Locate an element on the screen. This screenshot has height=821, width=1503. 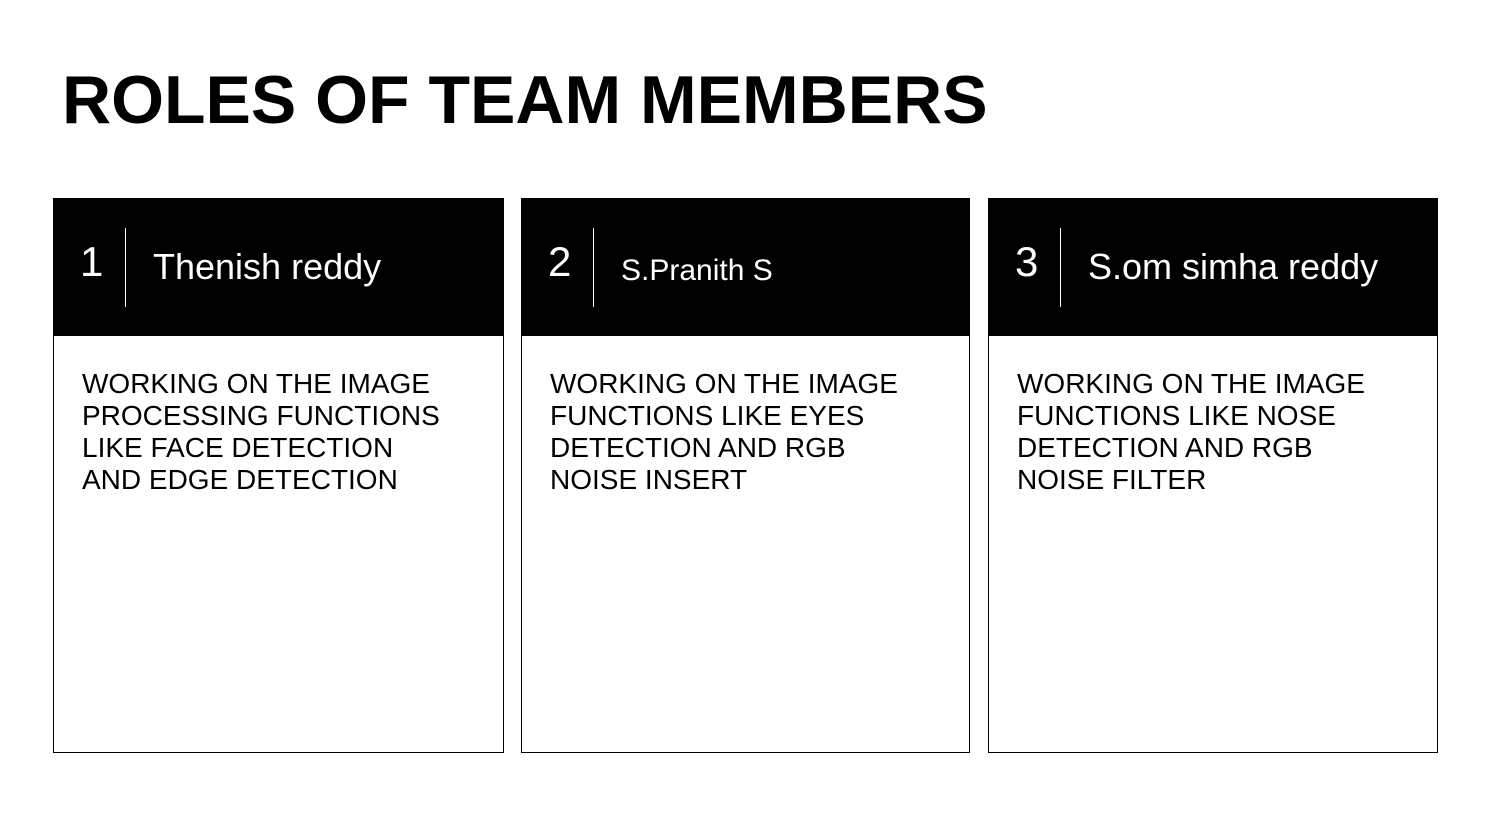
member-name: S.om simha reddy is located at coordinates (1233, 266).